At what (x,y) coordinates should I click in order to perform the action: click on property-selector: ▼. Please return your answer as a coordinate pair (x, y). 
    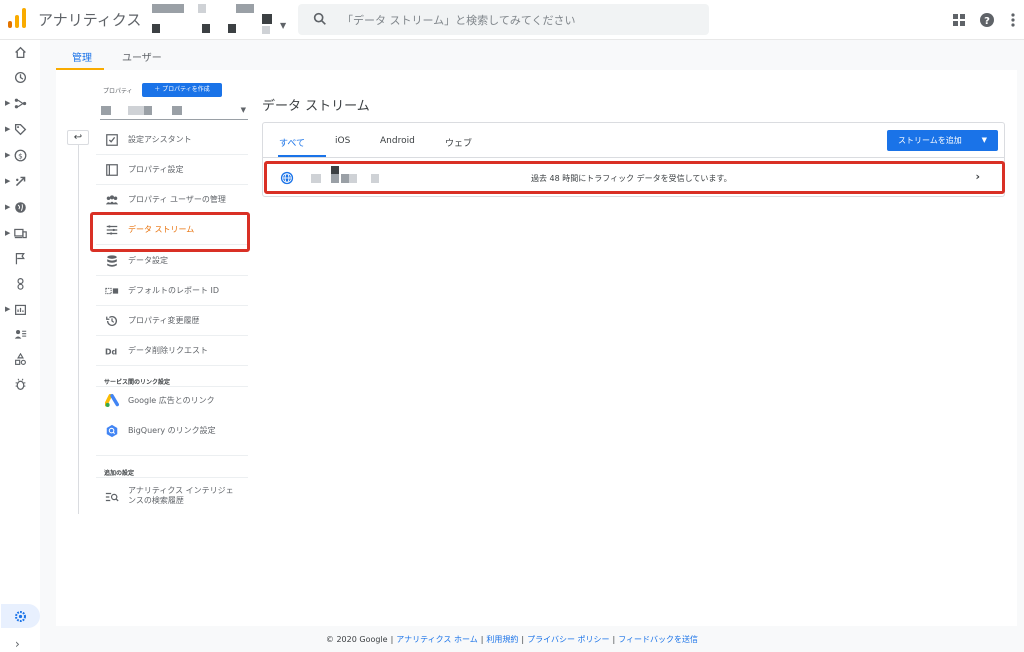
    Looking at the image, I should click on (174, 111).